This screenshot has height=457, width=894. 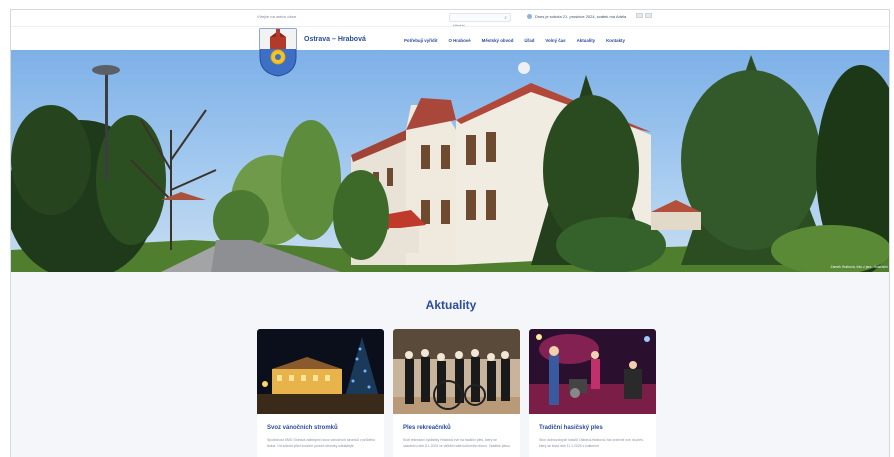 I want to click on nav-item-kontakty: Kontakty, so click(x=615, y=40).